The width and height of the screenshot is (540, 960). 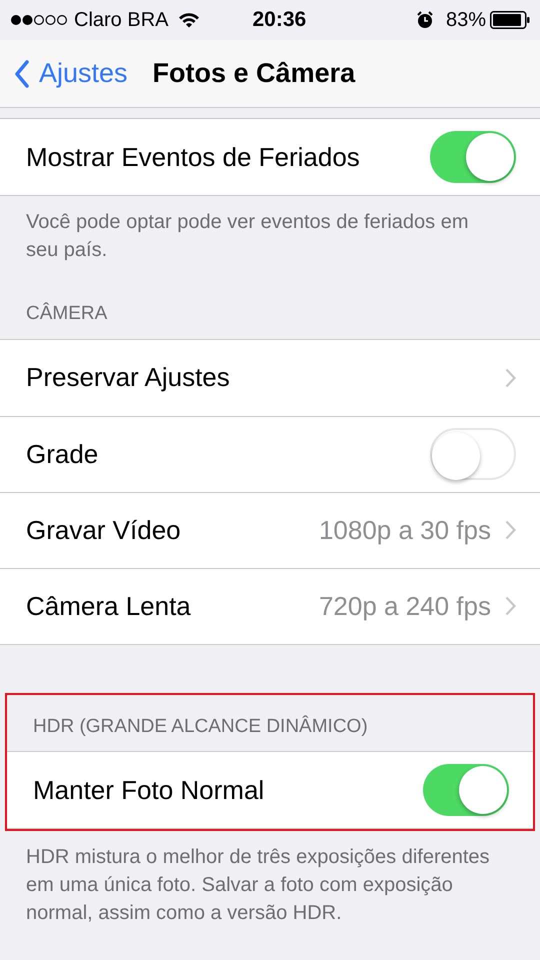 I want to click on settings-row: Grade, so click(x=270, y=454).